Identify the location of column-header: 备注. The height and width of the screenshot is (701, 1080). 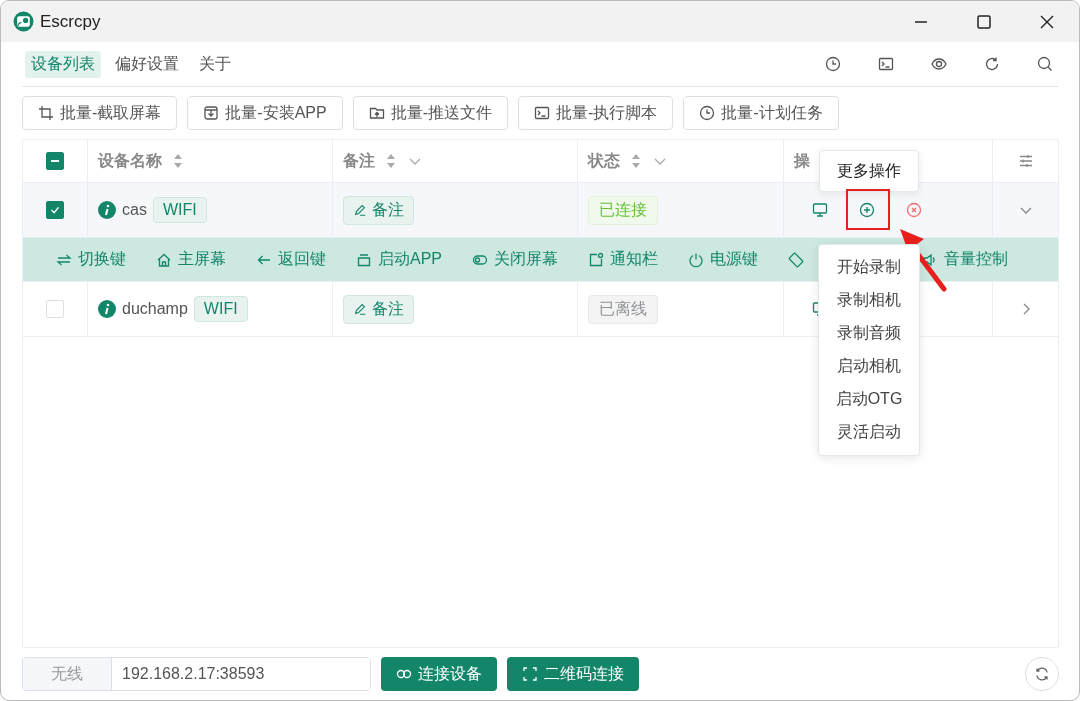
(359, 160).